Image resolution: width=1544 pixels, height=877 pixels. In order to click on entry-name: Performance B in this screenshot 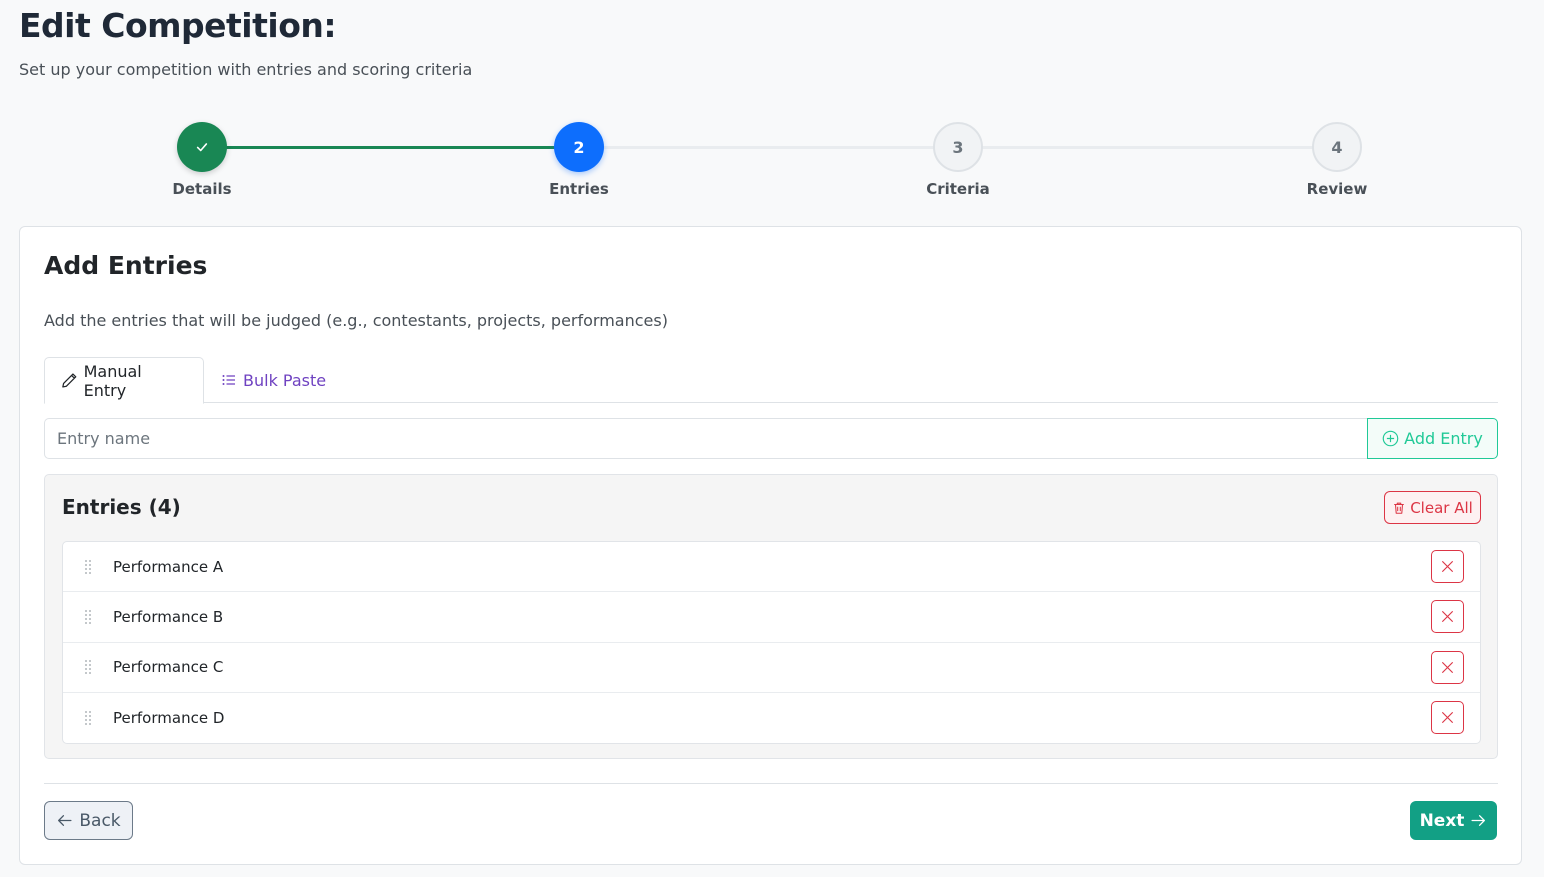, I will do `click(168, 616)`.